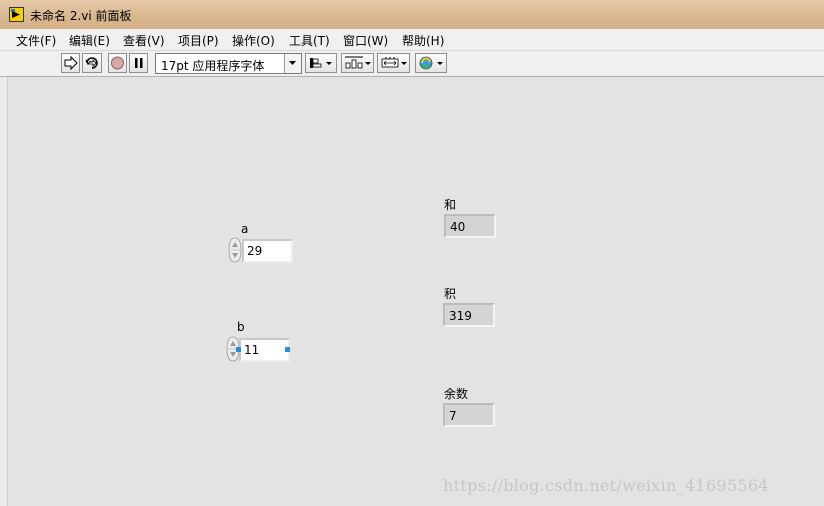  I want to click on indicator-sum-value: 40, so click(458, 227).